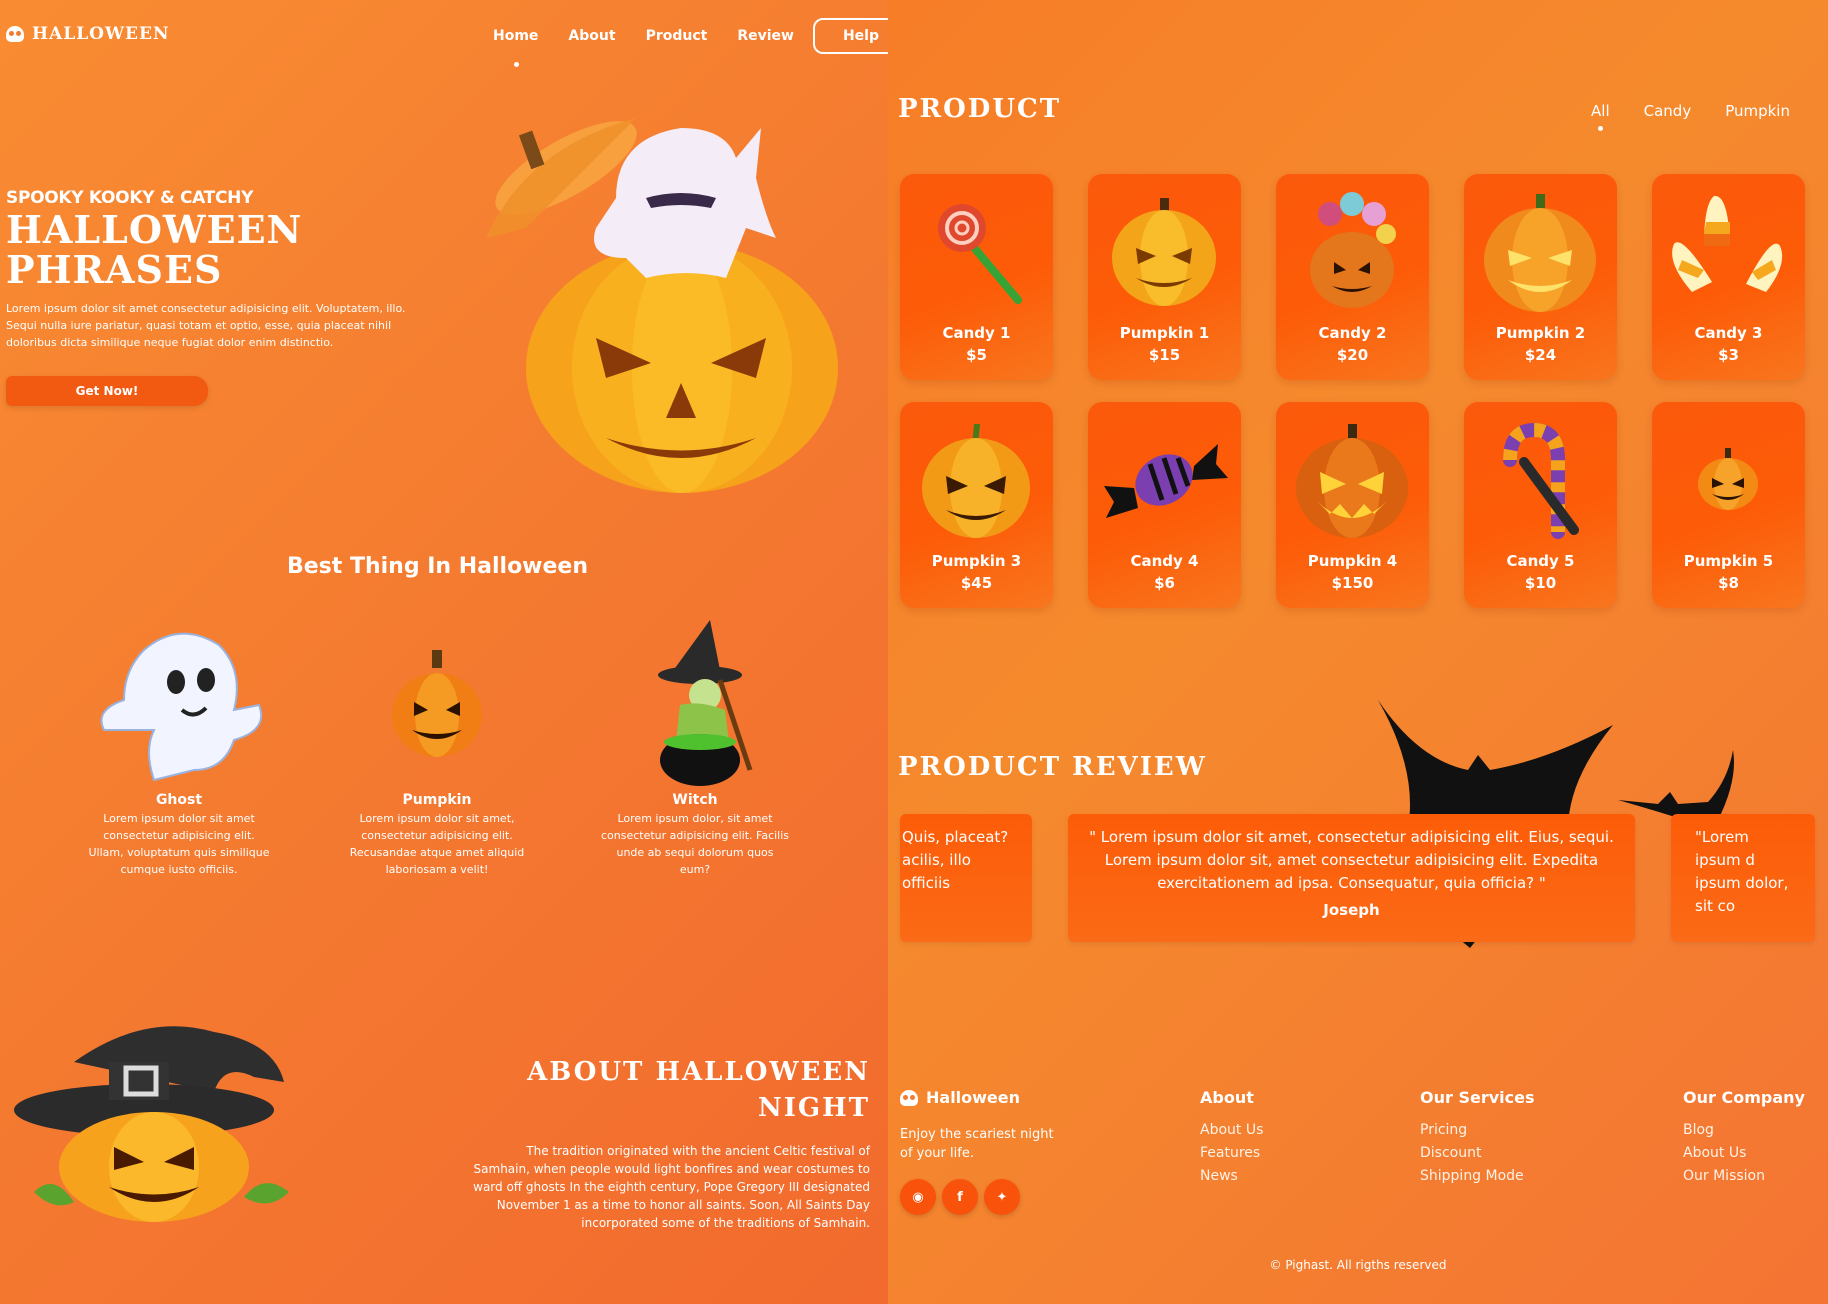  Describe the element at coordinates (976, 249) in the screenshot. I see `lollipop-icon` at that location.